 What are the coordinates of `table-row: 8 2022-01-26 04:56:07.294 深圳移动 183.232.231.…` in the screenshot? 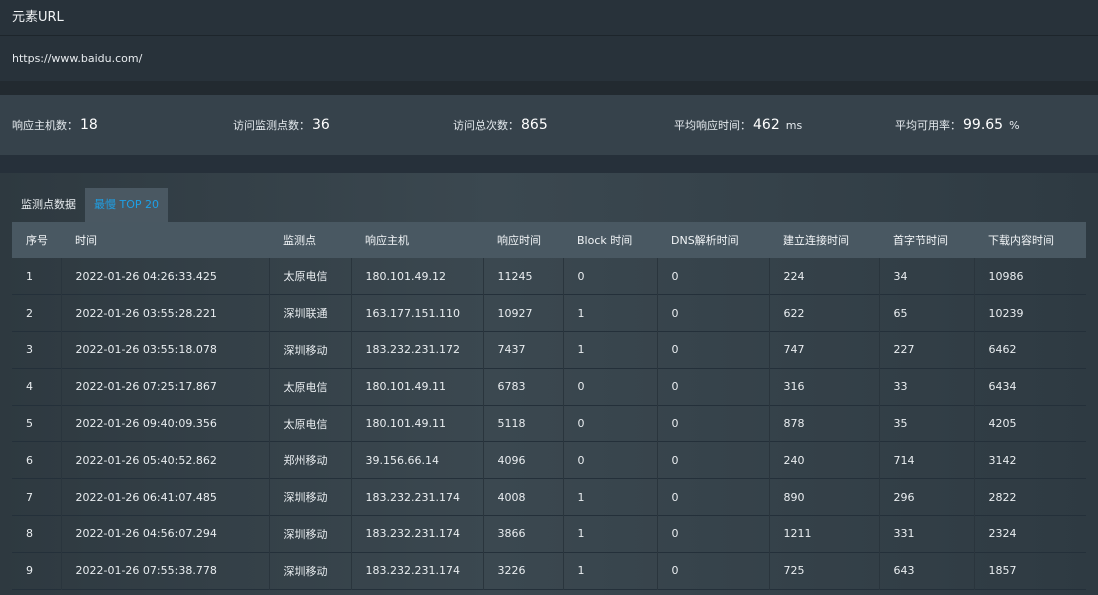 It's located at (549, 534).